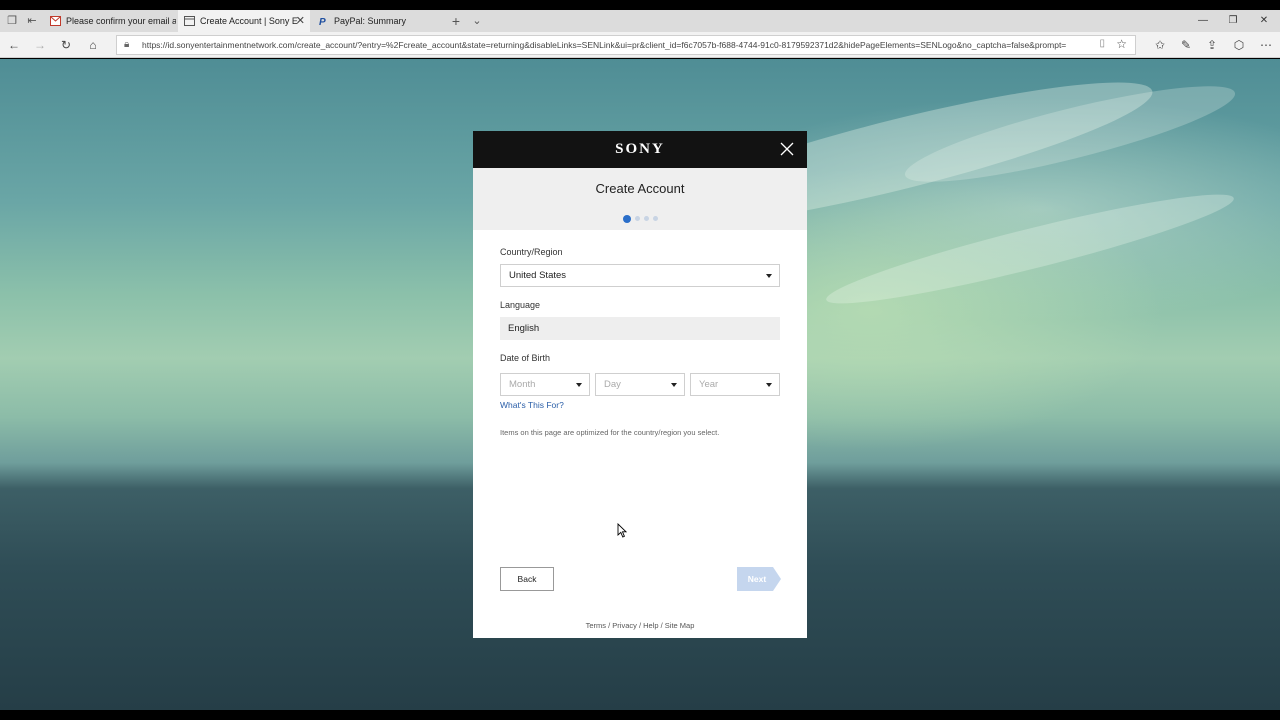 The width and height of the screenshot is (1280, 720). What do you see at coordinates (300, 21) in the screenshot?
I see `close-tab-icon: ✕` at bounding box center [300, 21].